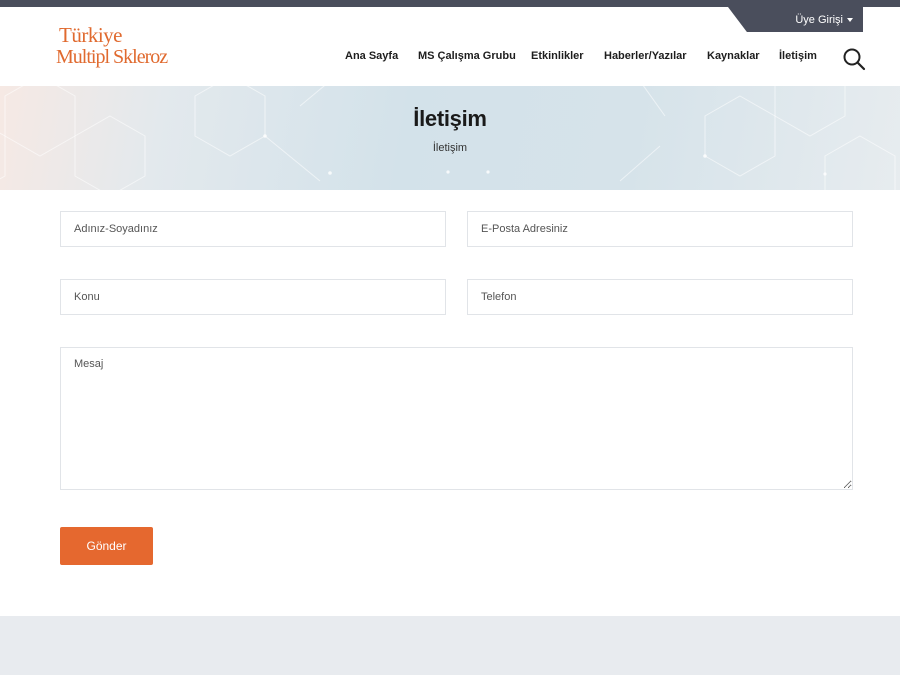 This screenshot has width=900, height=675. Describe the element at coordinates (253, 229) in the screenshot. I see `name-field` at that location.